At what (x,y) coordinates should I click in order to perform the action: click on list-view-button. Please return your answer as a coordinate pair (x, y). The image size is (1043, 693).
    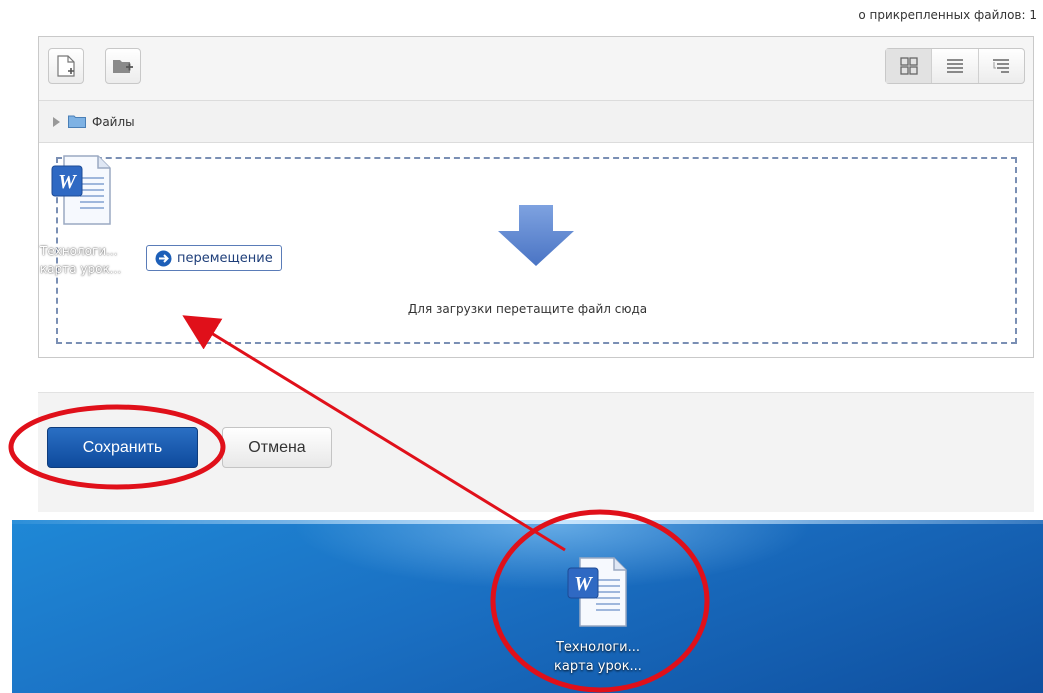
    Looking at the image, I should click on (955, 66).